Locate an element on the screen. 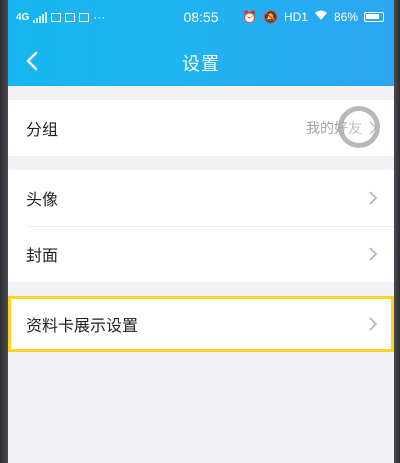  settings-group-1: 分组 我的好友 is located at coordinates (201, 128).